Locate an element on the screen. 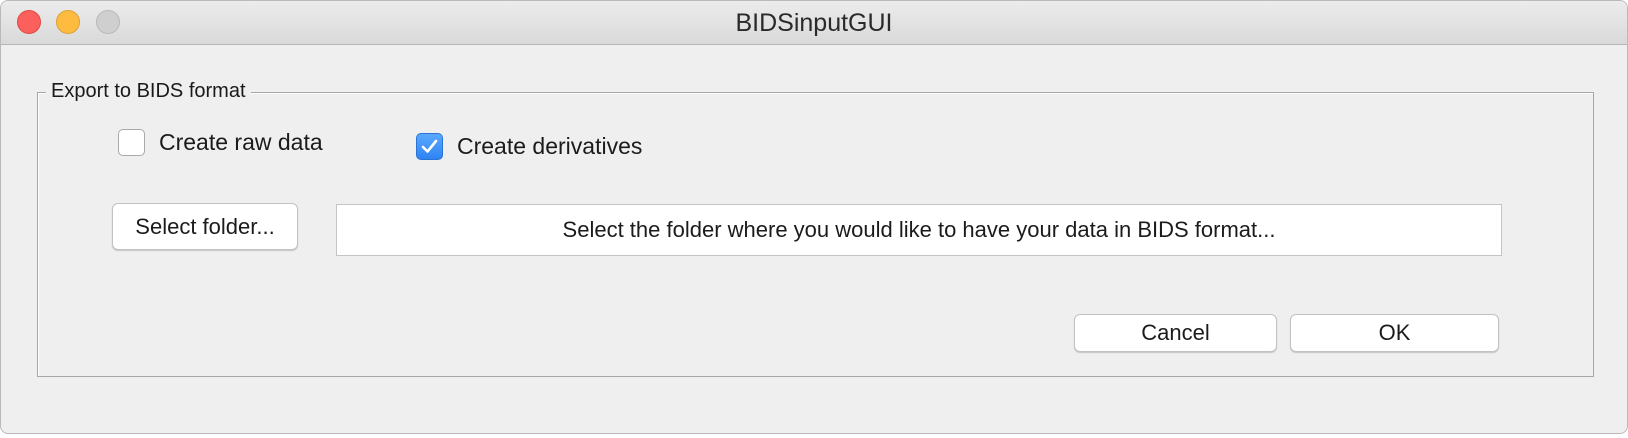  cancel-button: Cancel is located at coordinates (1175, 333).